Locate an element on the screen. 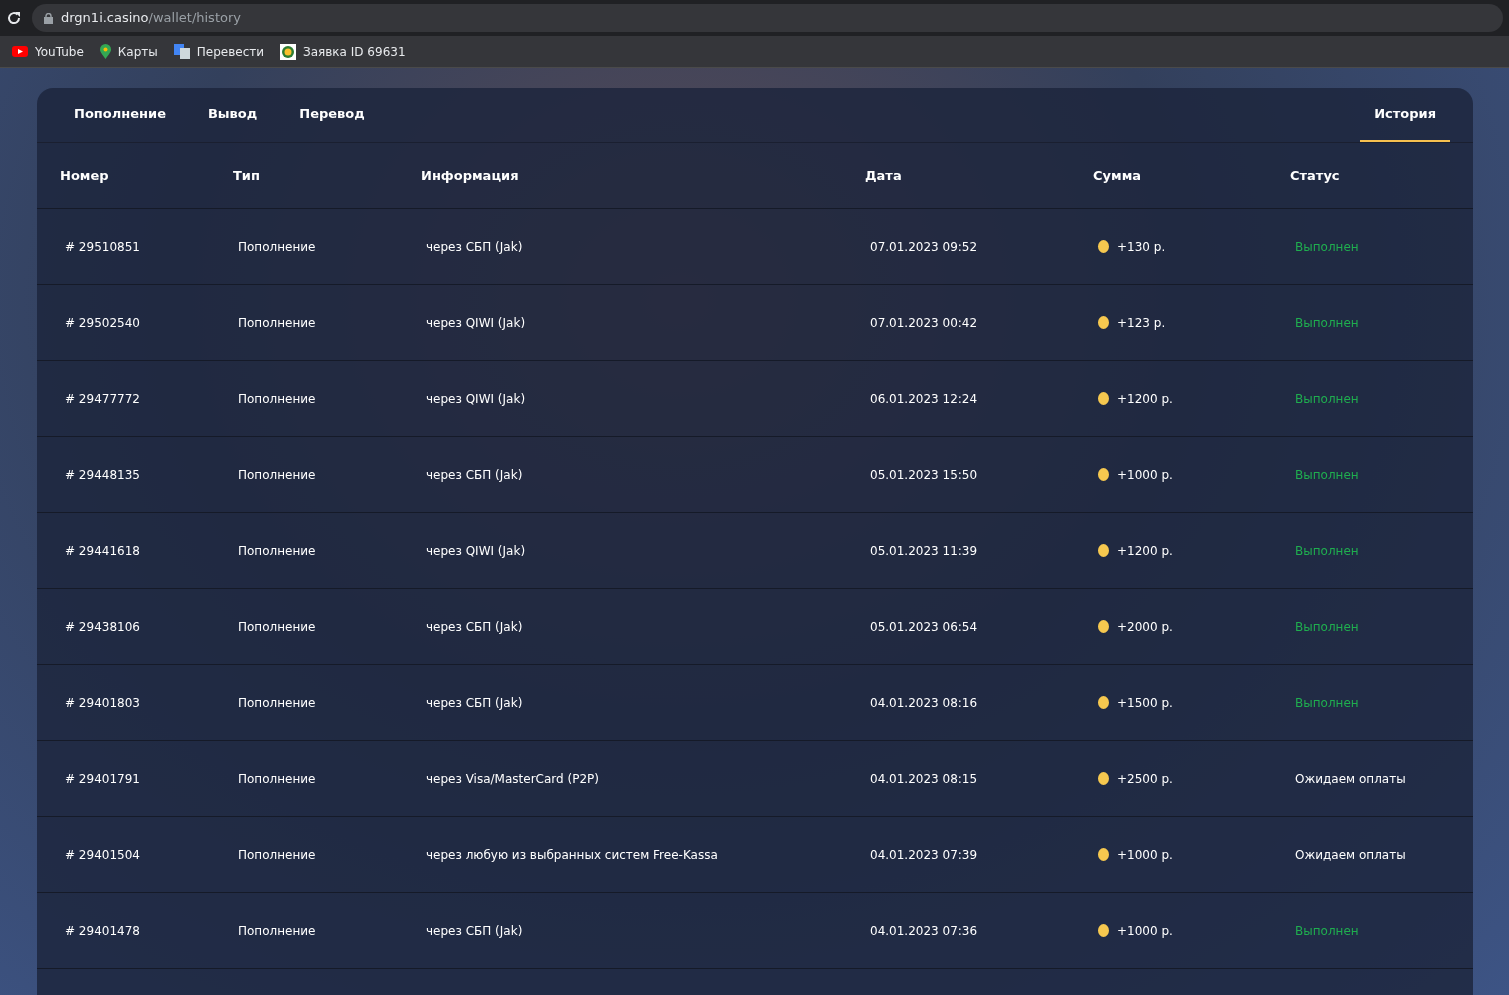 This screenshot has width=1509, height=995. table-cell: 05.01.2023 15:50 is located at coordinates (924, 474).